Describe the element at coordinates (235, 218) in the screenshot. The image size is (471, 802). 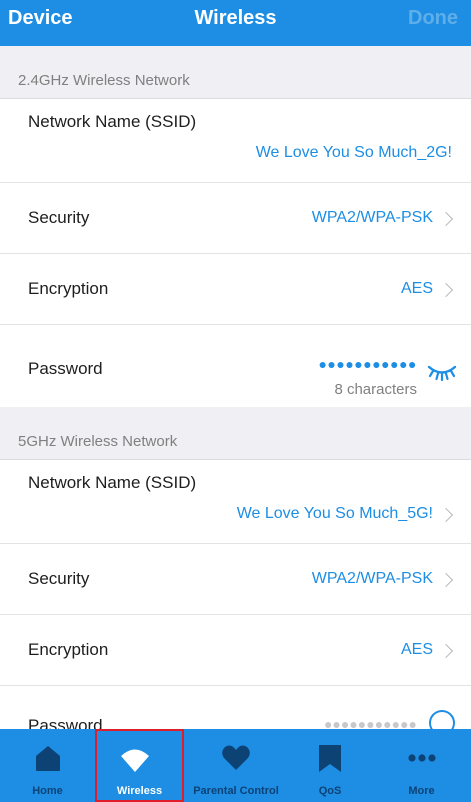
I see `security-row-2g: Security WPA2/WPA-PSK` at that location.